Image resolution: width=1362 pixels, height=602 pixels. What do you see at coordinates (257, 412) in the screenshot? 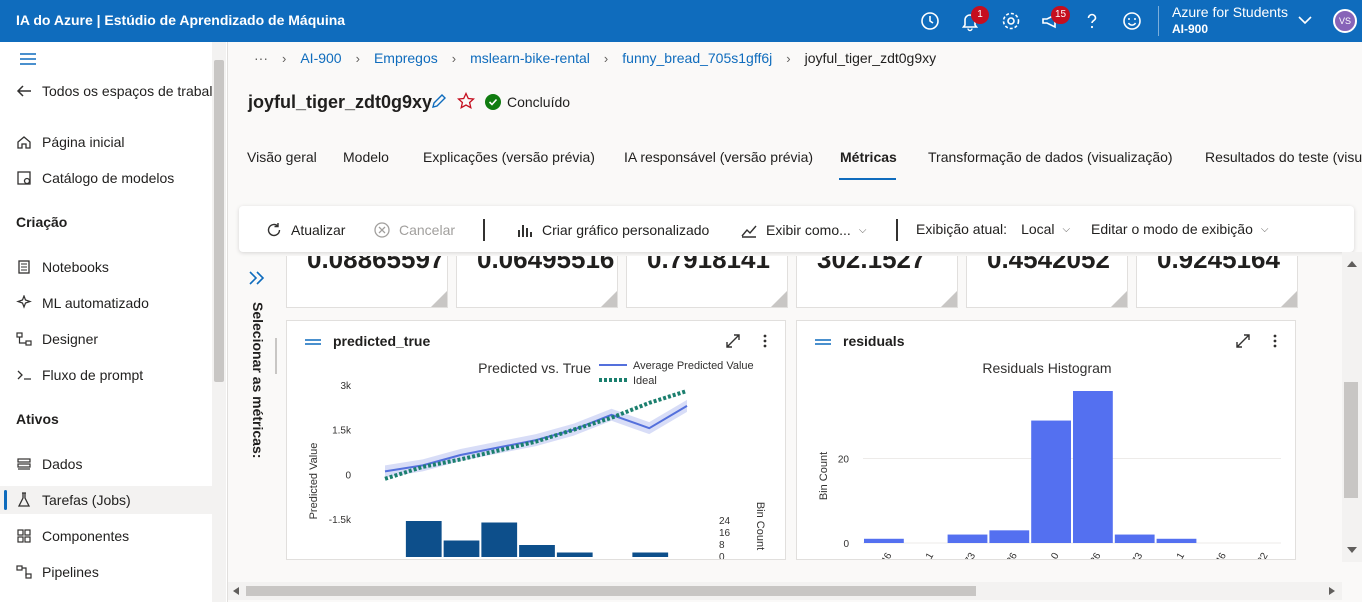
I see `metrics-selector-panel: Selecionar as métricas:` at bounding box center [257, 412].